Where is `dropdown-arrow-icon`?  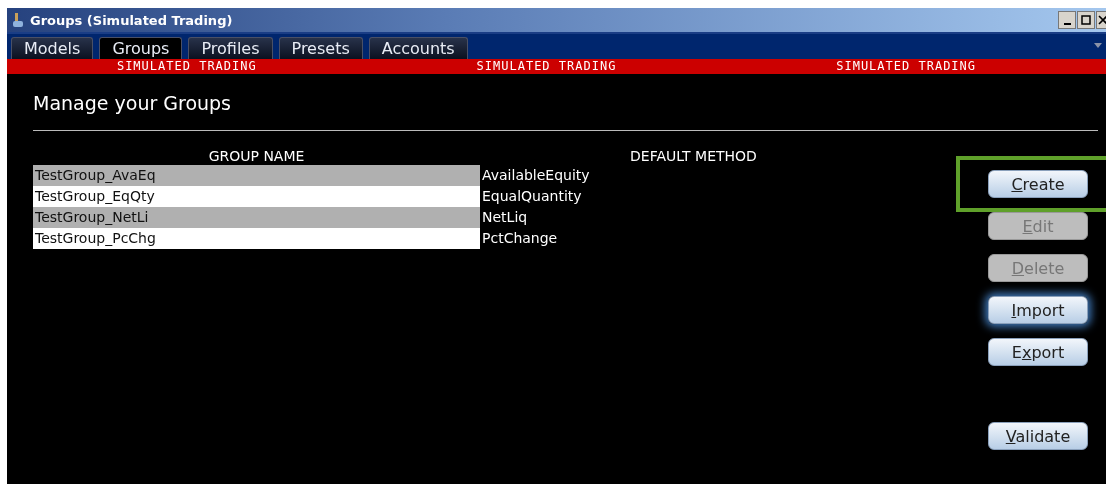
dropdown-arrow-icon is located at coordinates (1098, 46).